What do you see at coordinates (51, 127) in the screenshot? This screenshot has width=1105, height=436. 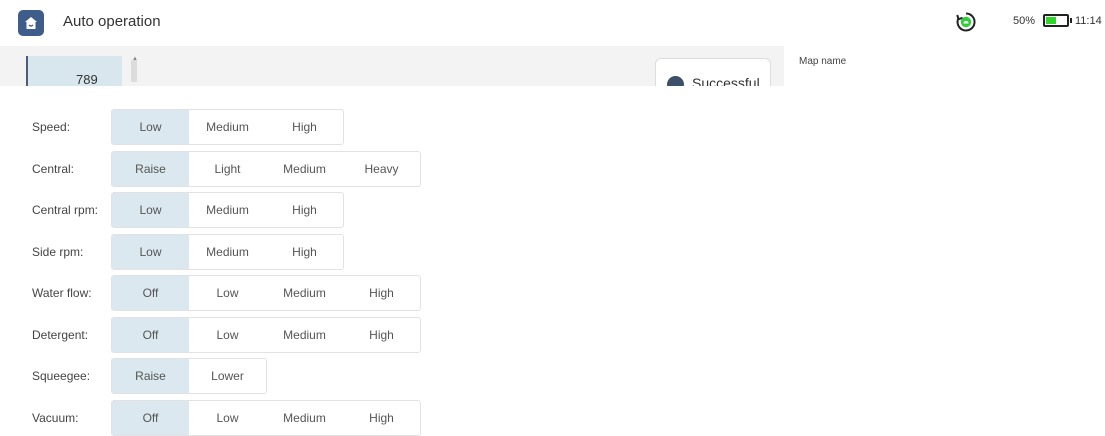 I see `setting-label: Speed:` at bounding box center [51, 127].